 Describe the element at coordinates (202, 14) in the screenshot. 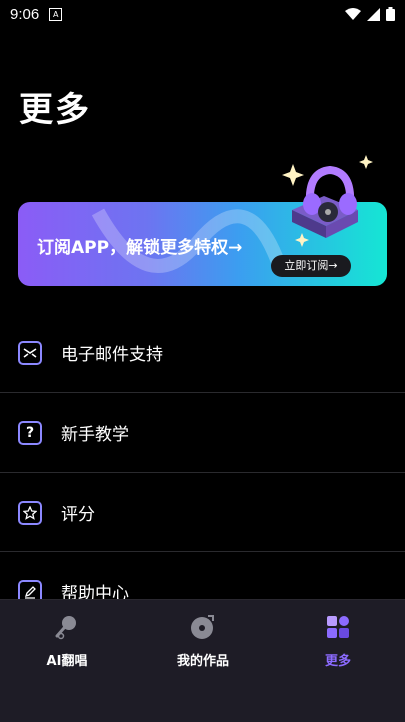

I see `status-bar: 9:06 A` at that location.